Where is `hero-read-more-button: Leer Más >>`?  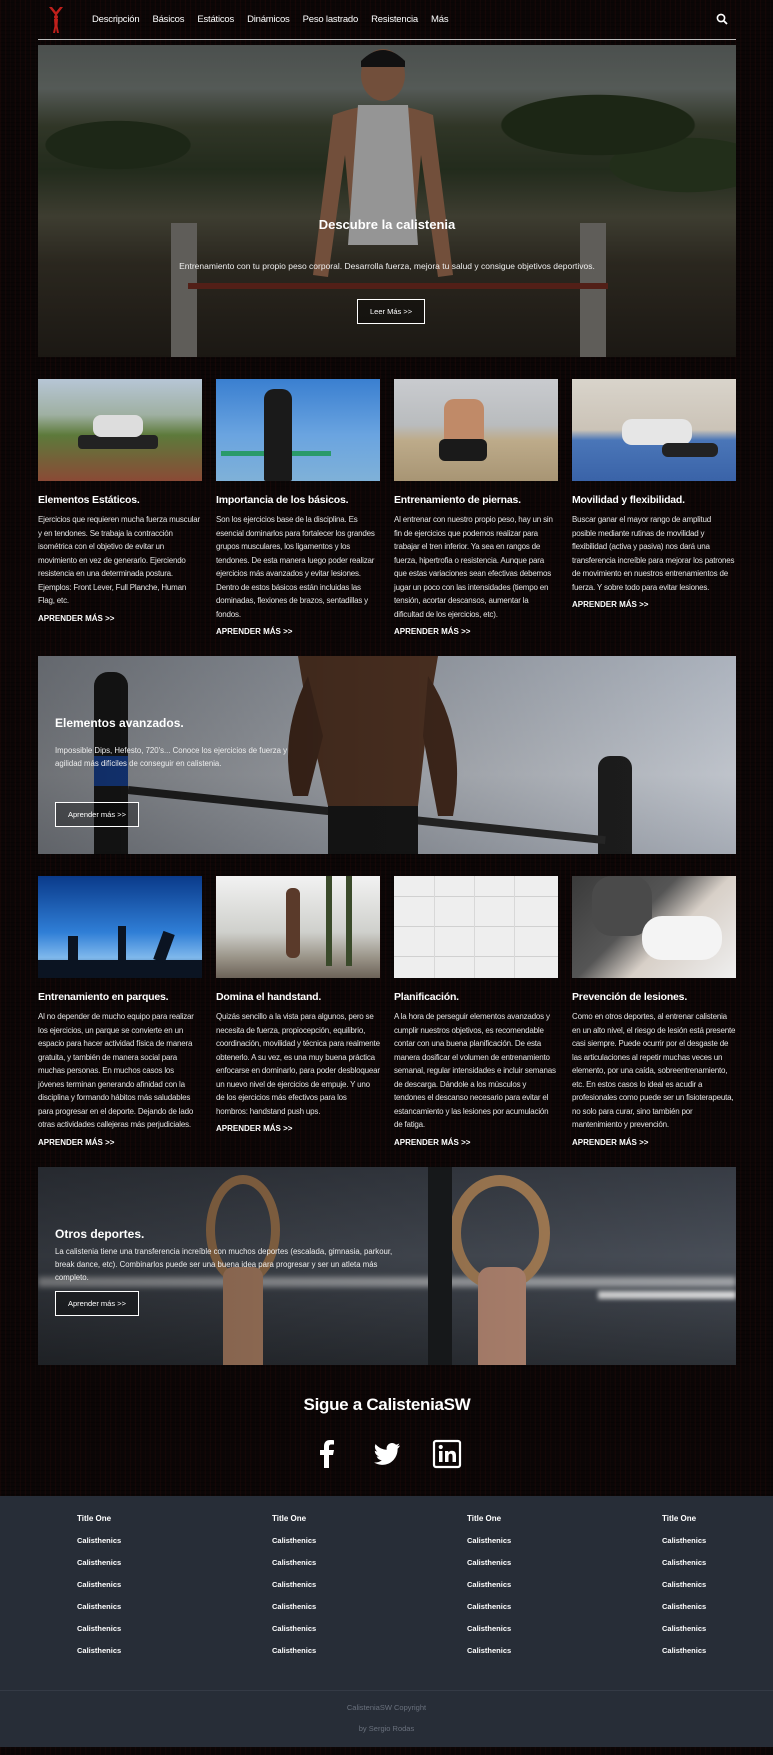
hero-read-more-button: Leer Más >> is located at coordinates (391, 311).